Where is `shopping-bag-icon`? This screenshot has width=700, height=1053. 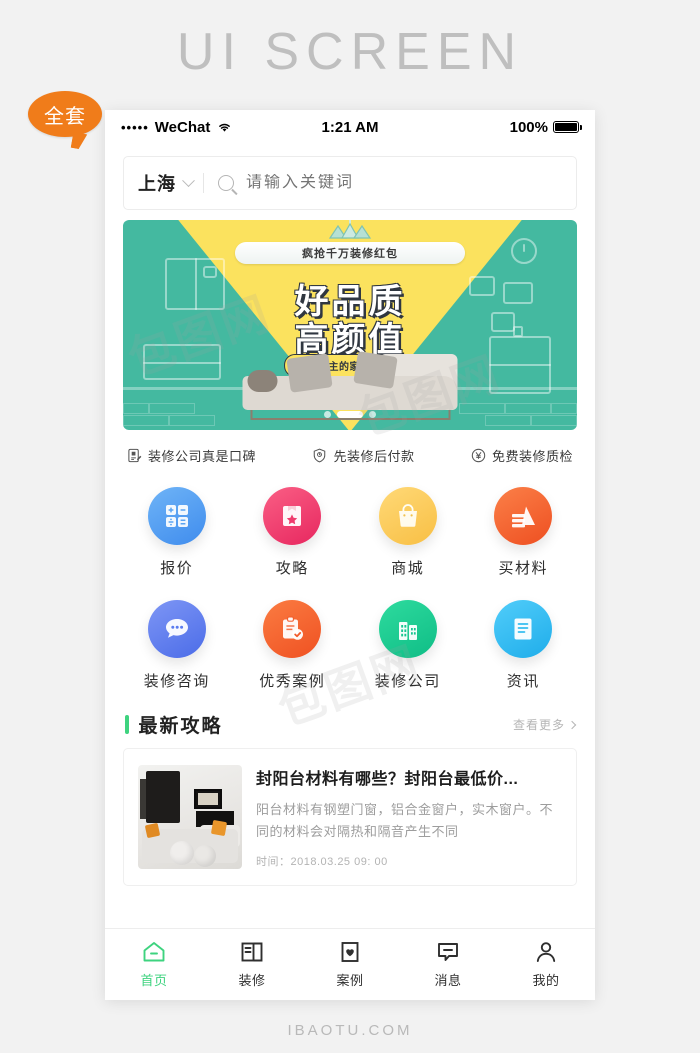
shopping-bag-icon is located at coordinates (407, 515).